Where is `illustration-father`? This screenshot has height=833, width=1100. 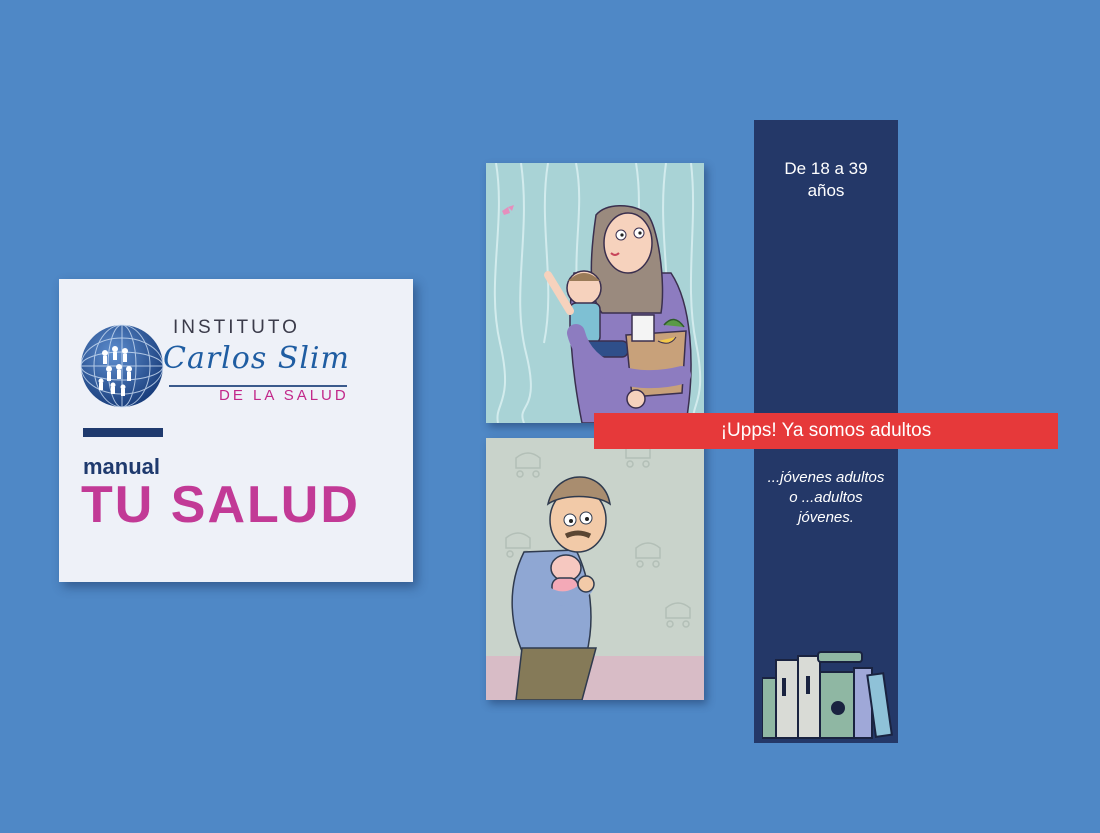
illustration-father is located at coordinates (595, 569).